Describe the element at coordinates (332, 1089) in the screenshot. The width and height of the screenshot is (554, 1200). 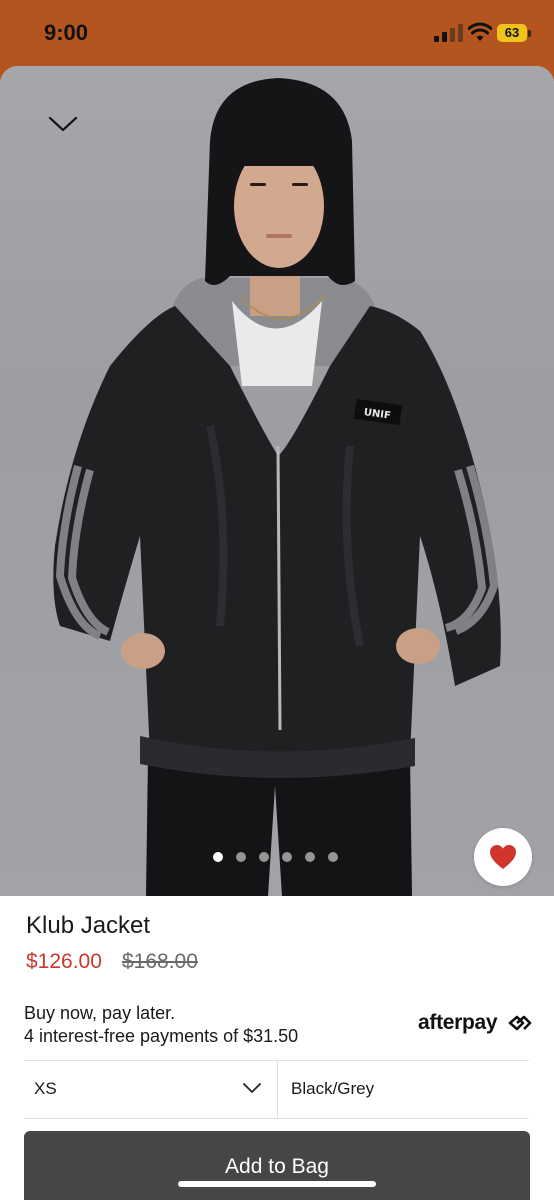
I see `color-option: Black/Grey` at that location.